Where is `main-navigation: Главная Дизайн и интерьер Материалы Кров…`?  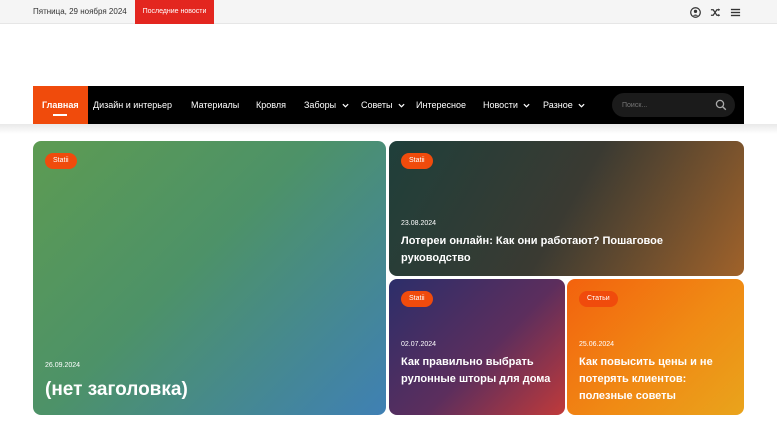
main-navigation: Главная Дизайн и интерьер Материалы Кров… is located at coordinates (388, 105).